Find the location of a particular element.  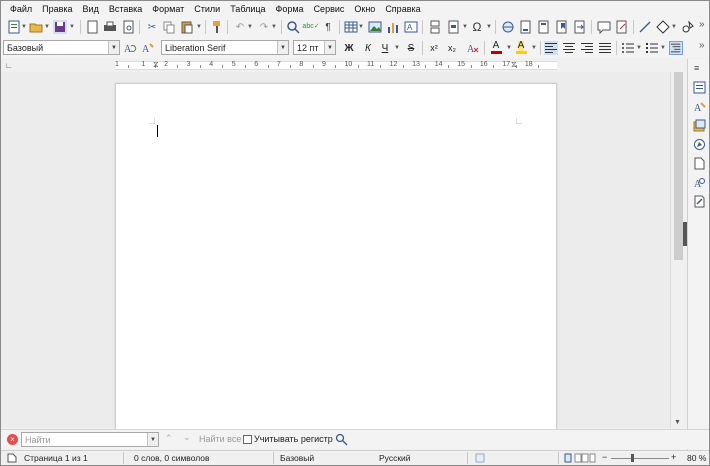

view-layout-icon is located at coordinates (580, 458).